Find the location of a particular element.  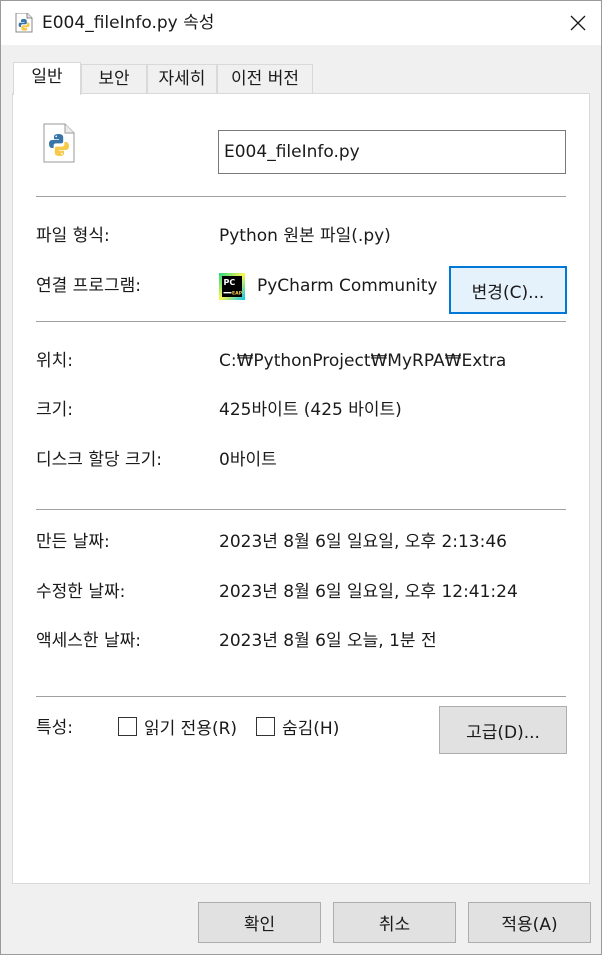

created-value: 2023년 8월 6일 일요일, 오후 2:13:46 is located at coordinates (363, 542).